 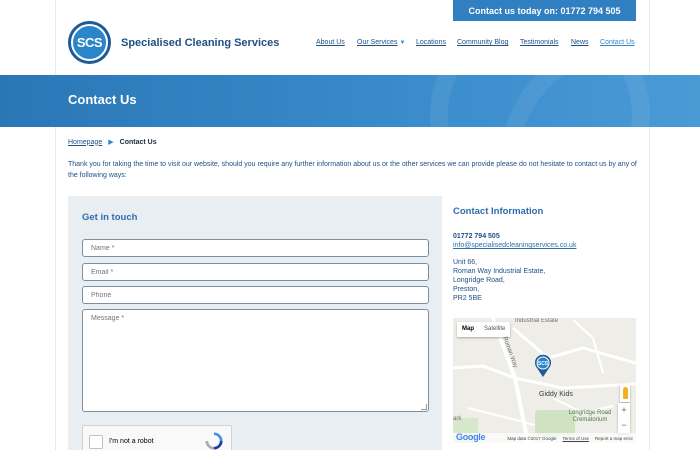 I want to click on recaptcha-logo-icon, so click(x=214, y=441).